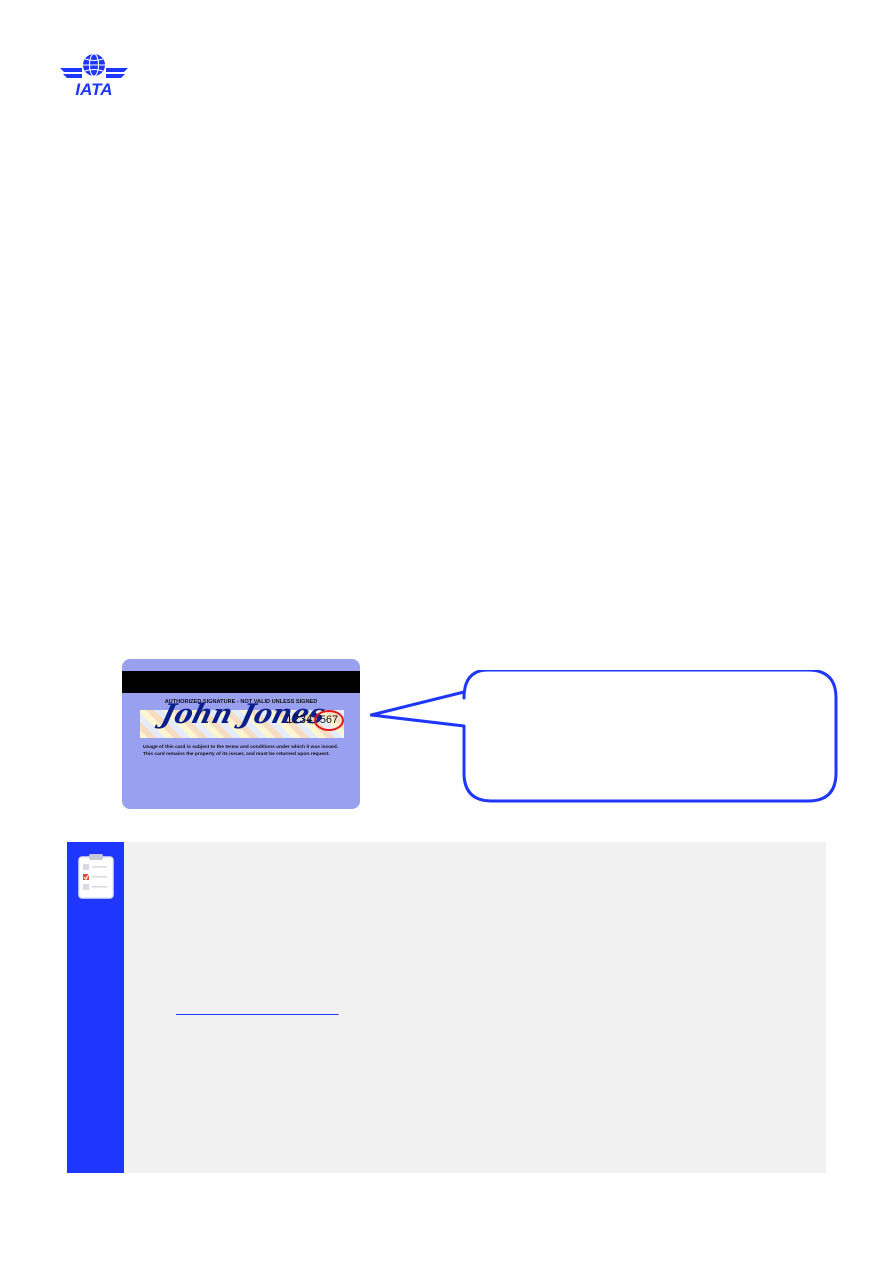 The width and height of the screenshot is (892, 1263). I want to click on iata-logo: IATA, so click(94, 75).